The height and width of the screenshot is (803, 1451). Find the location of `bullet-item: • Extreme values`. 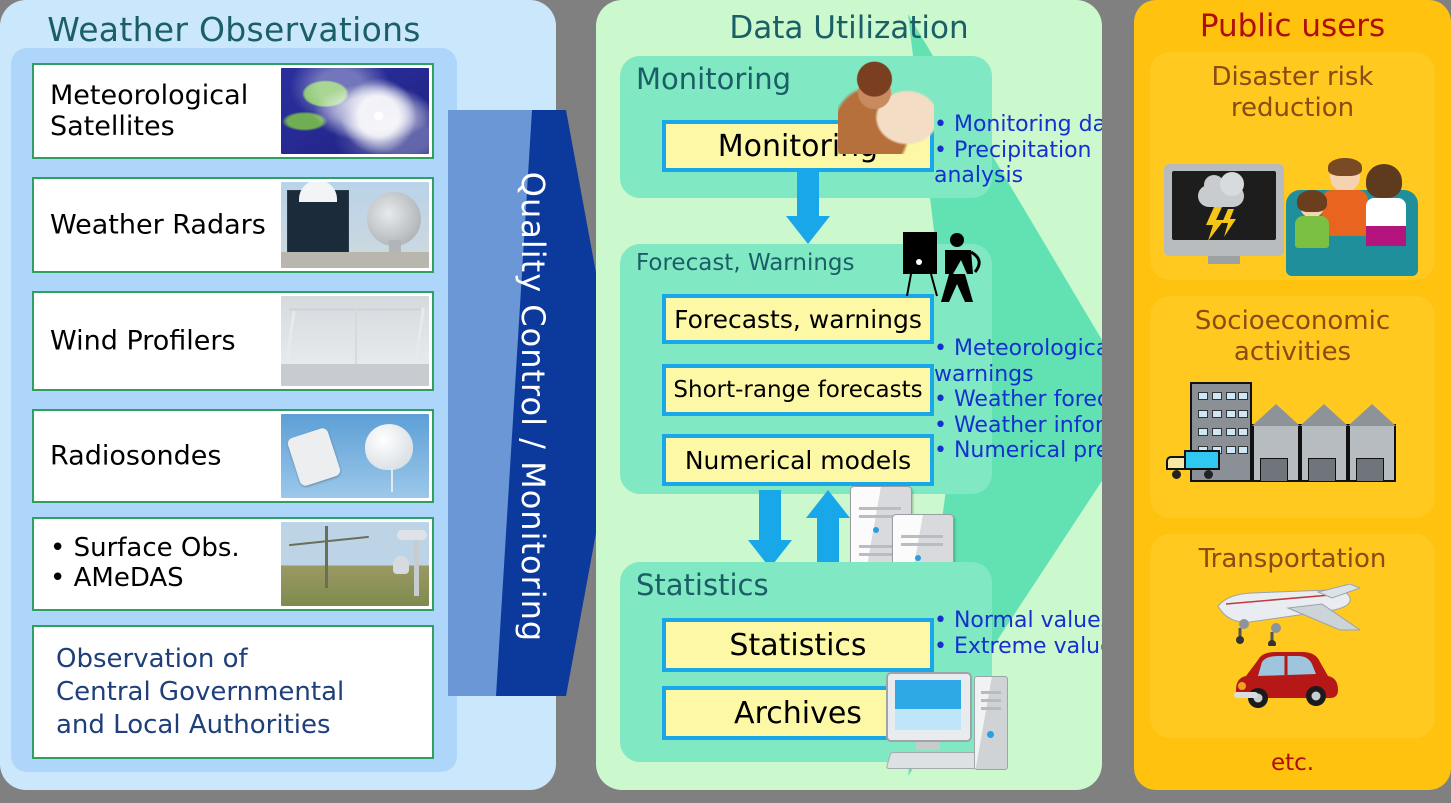

bullet-item: • Extreme values is located at coordinates (1018, 646).